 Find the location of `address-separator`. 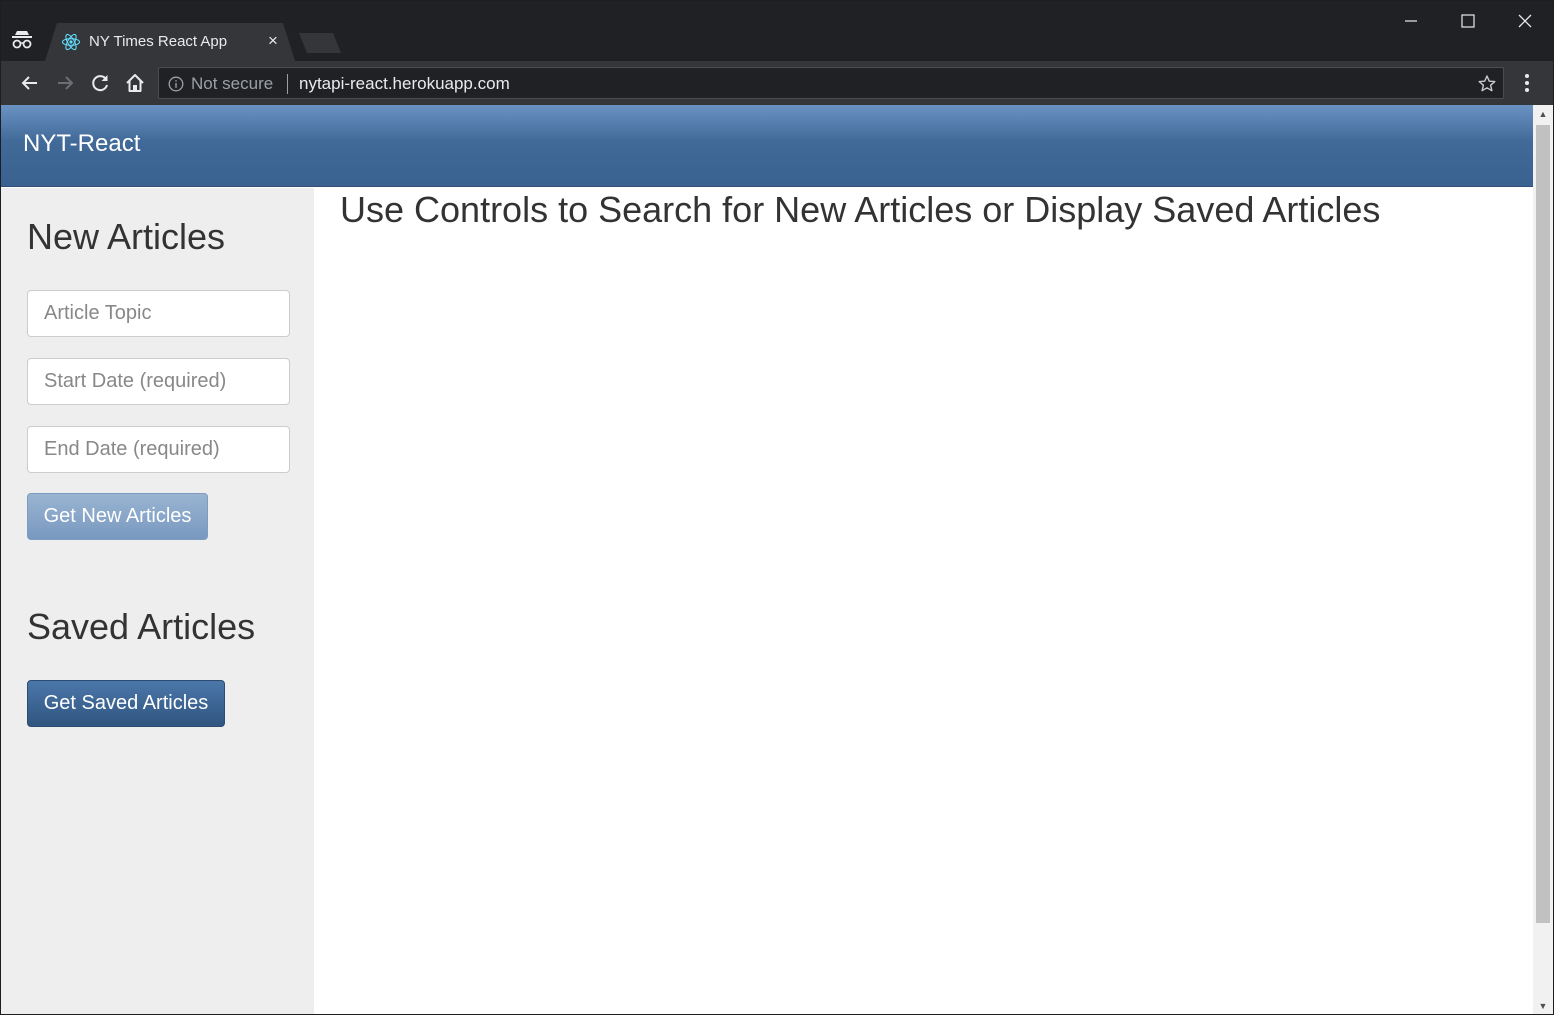

address-separator is located at coordinates (287, 84).